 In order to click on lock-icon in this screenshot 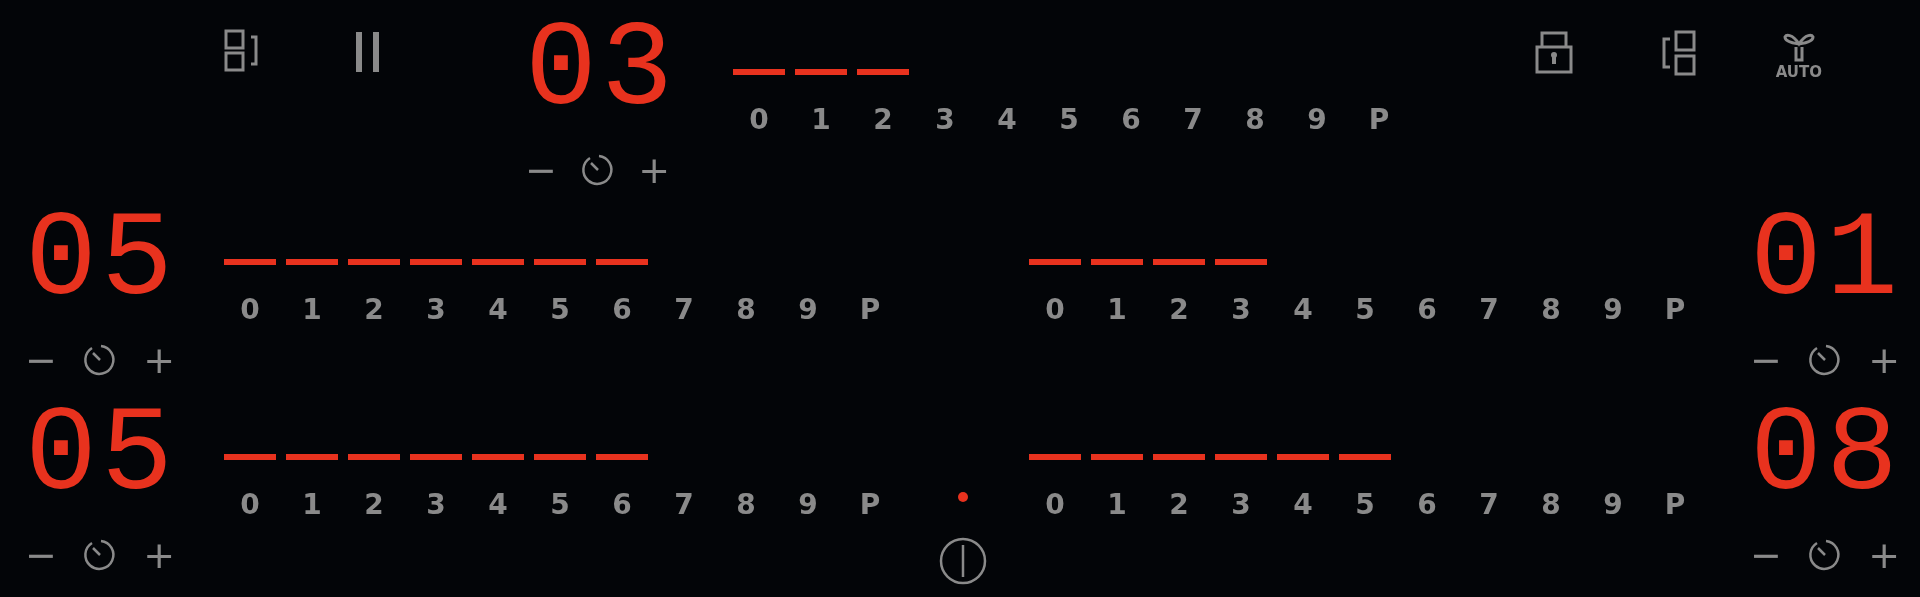, I will do `click(1553, 52)`.